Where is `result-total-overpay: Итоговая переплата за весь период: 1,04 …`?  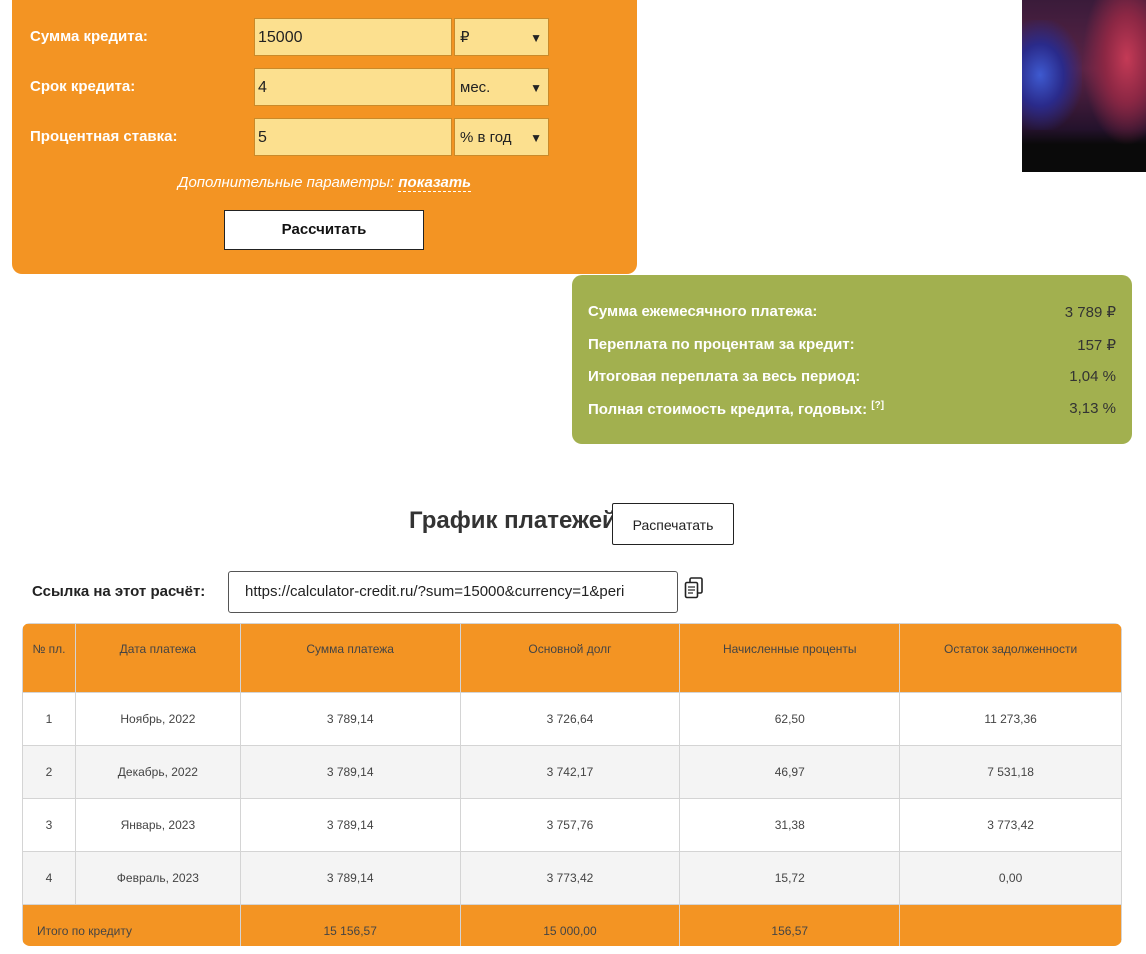 result-total-overpay: Итоговая переплата за весь период: 1,04 … is located at coordinates (852, 378).